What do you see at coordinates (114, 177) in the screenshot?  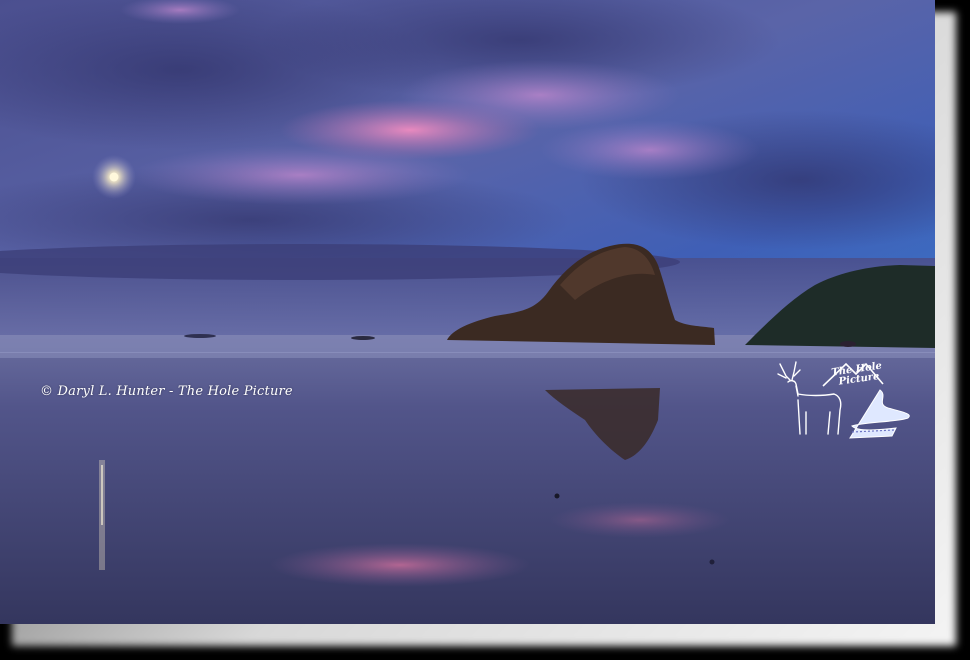 I see `moon` at bounding box center [114, 177].